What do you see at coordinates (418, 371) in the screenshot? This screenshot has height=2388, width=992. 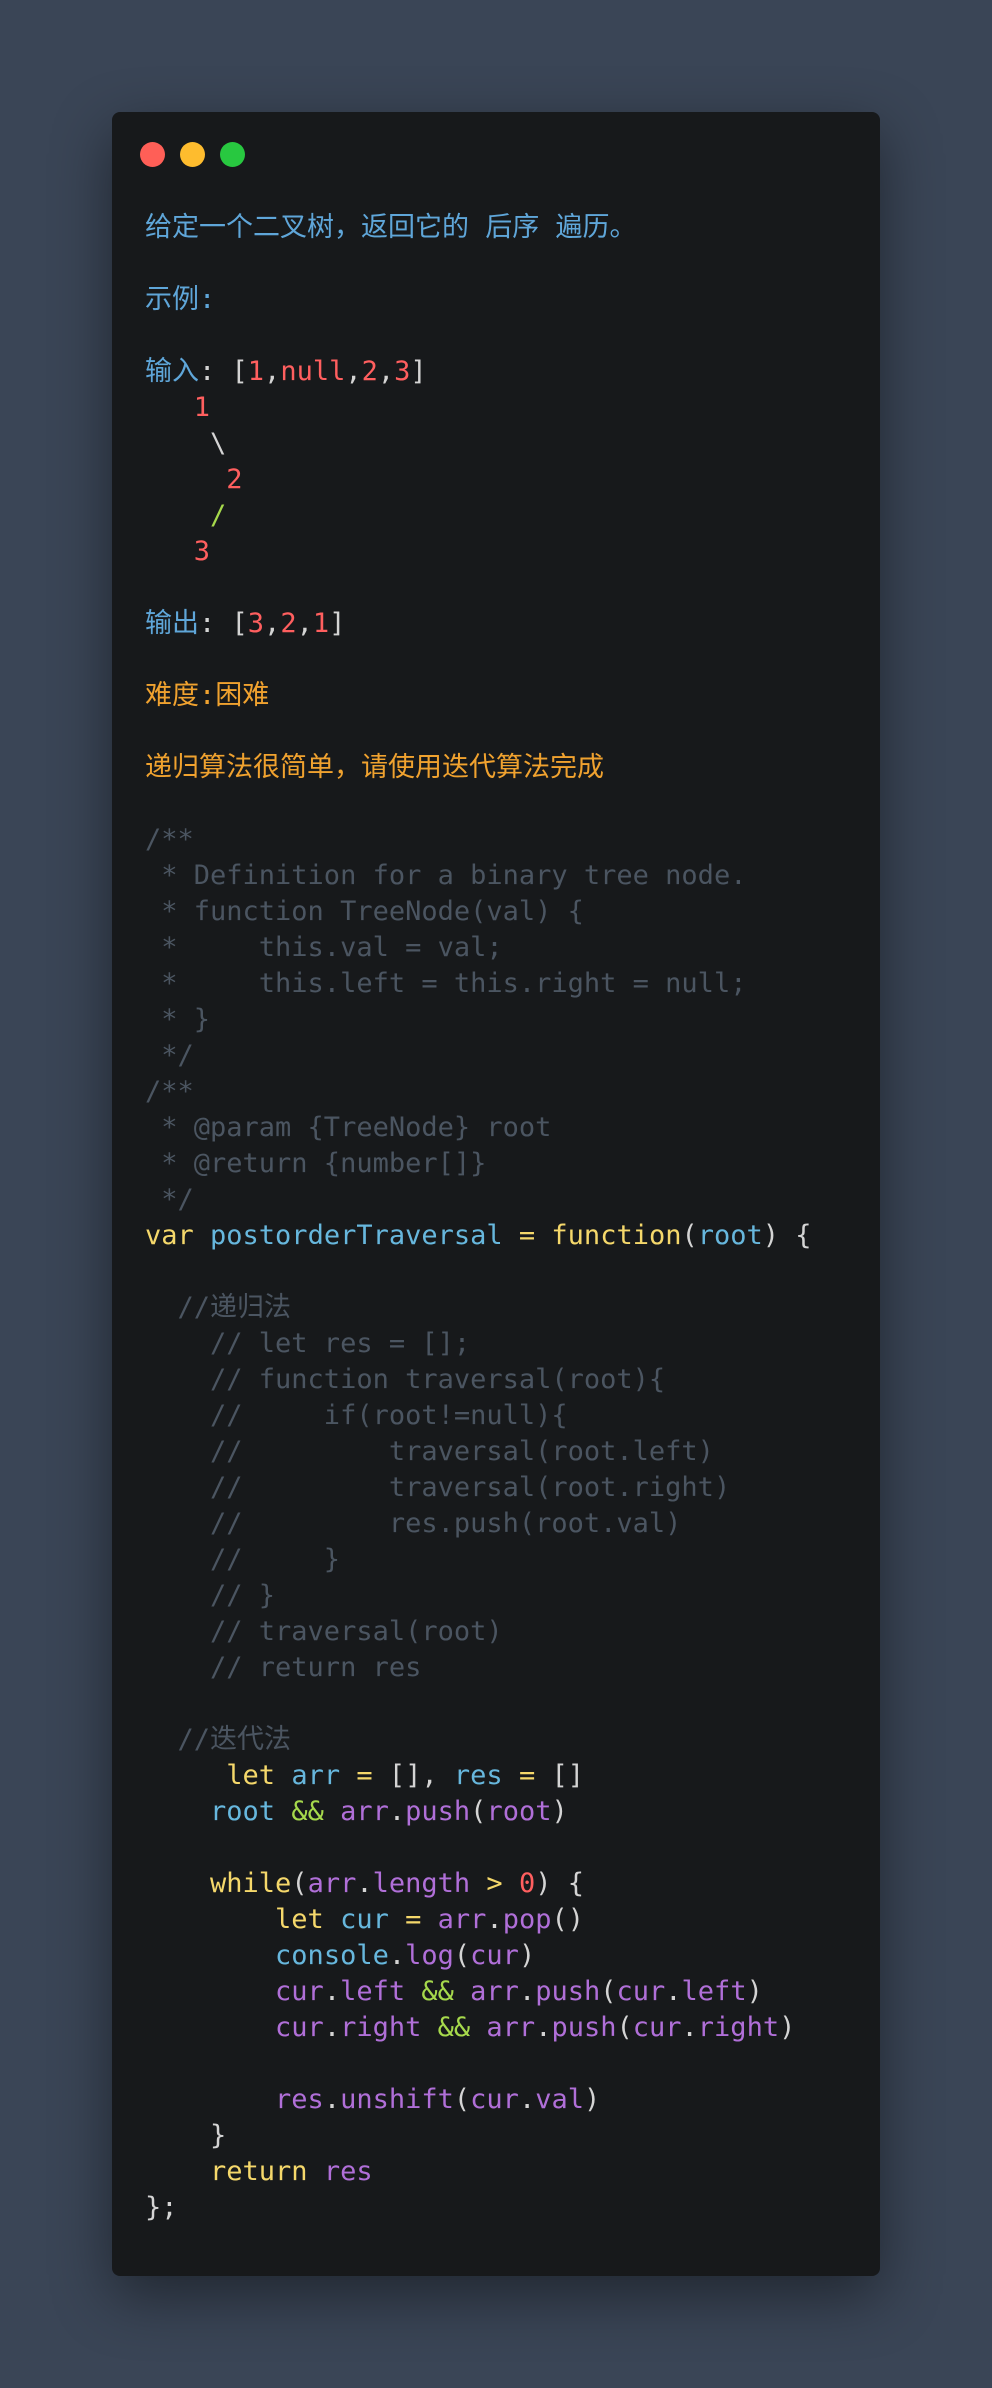 I see `code-token: ]` at bounding box center [418, 371].